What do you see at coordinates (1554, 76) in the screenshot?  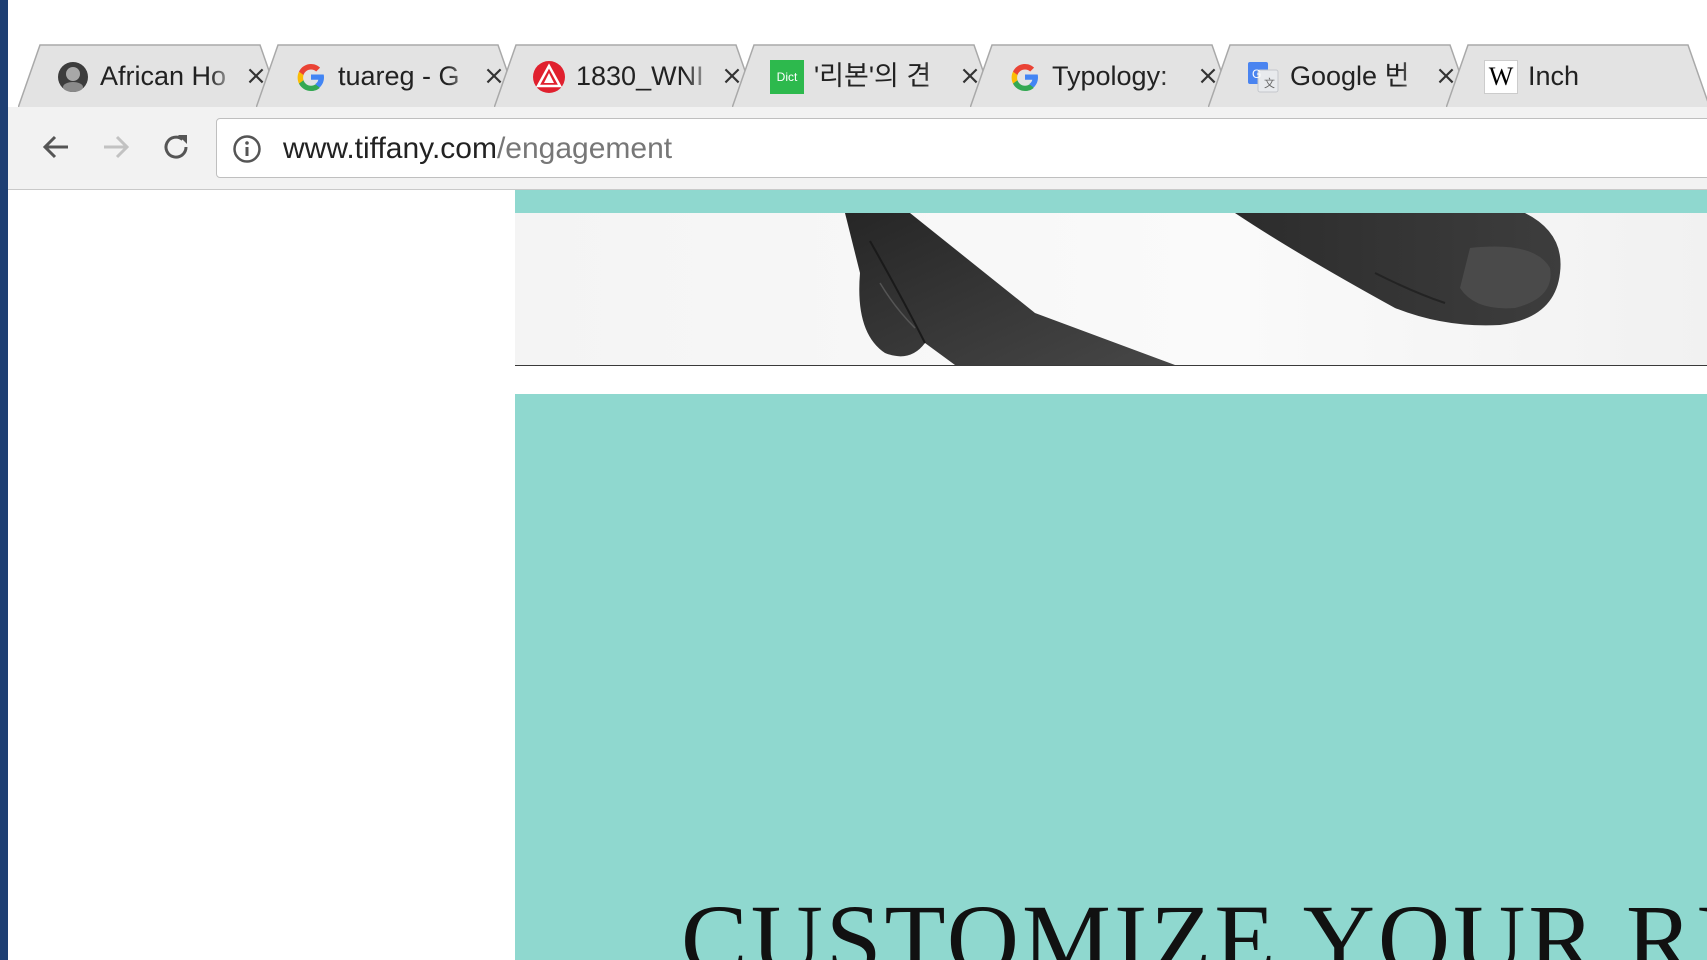 I see `tab-title: Inch` at bounding box center [1554, 76].